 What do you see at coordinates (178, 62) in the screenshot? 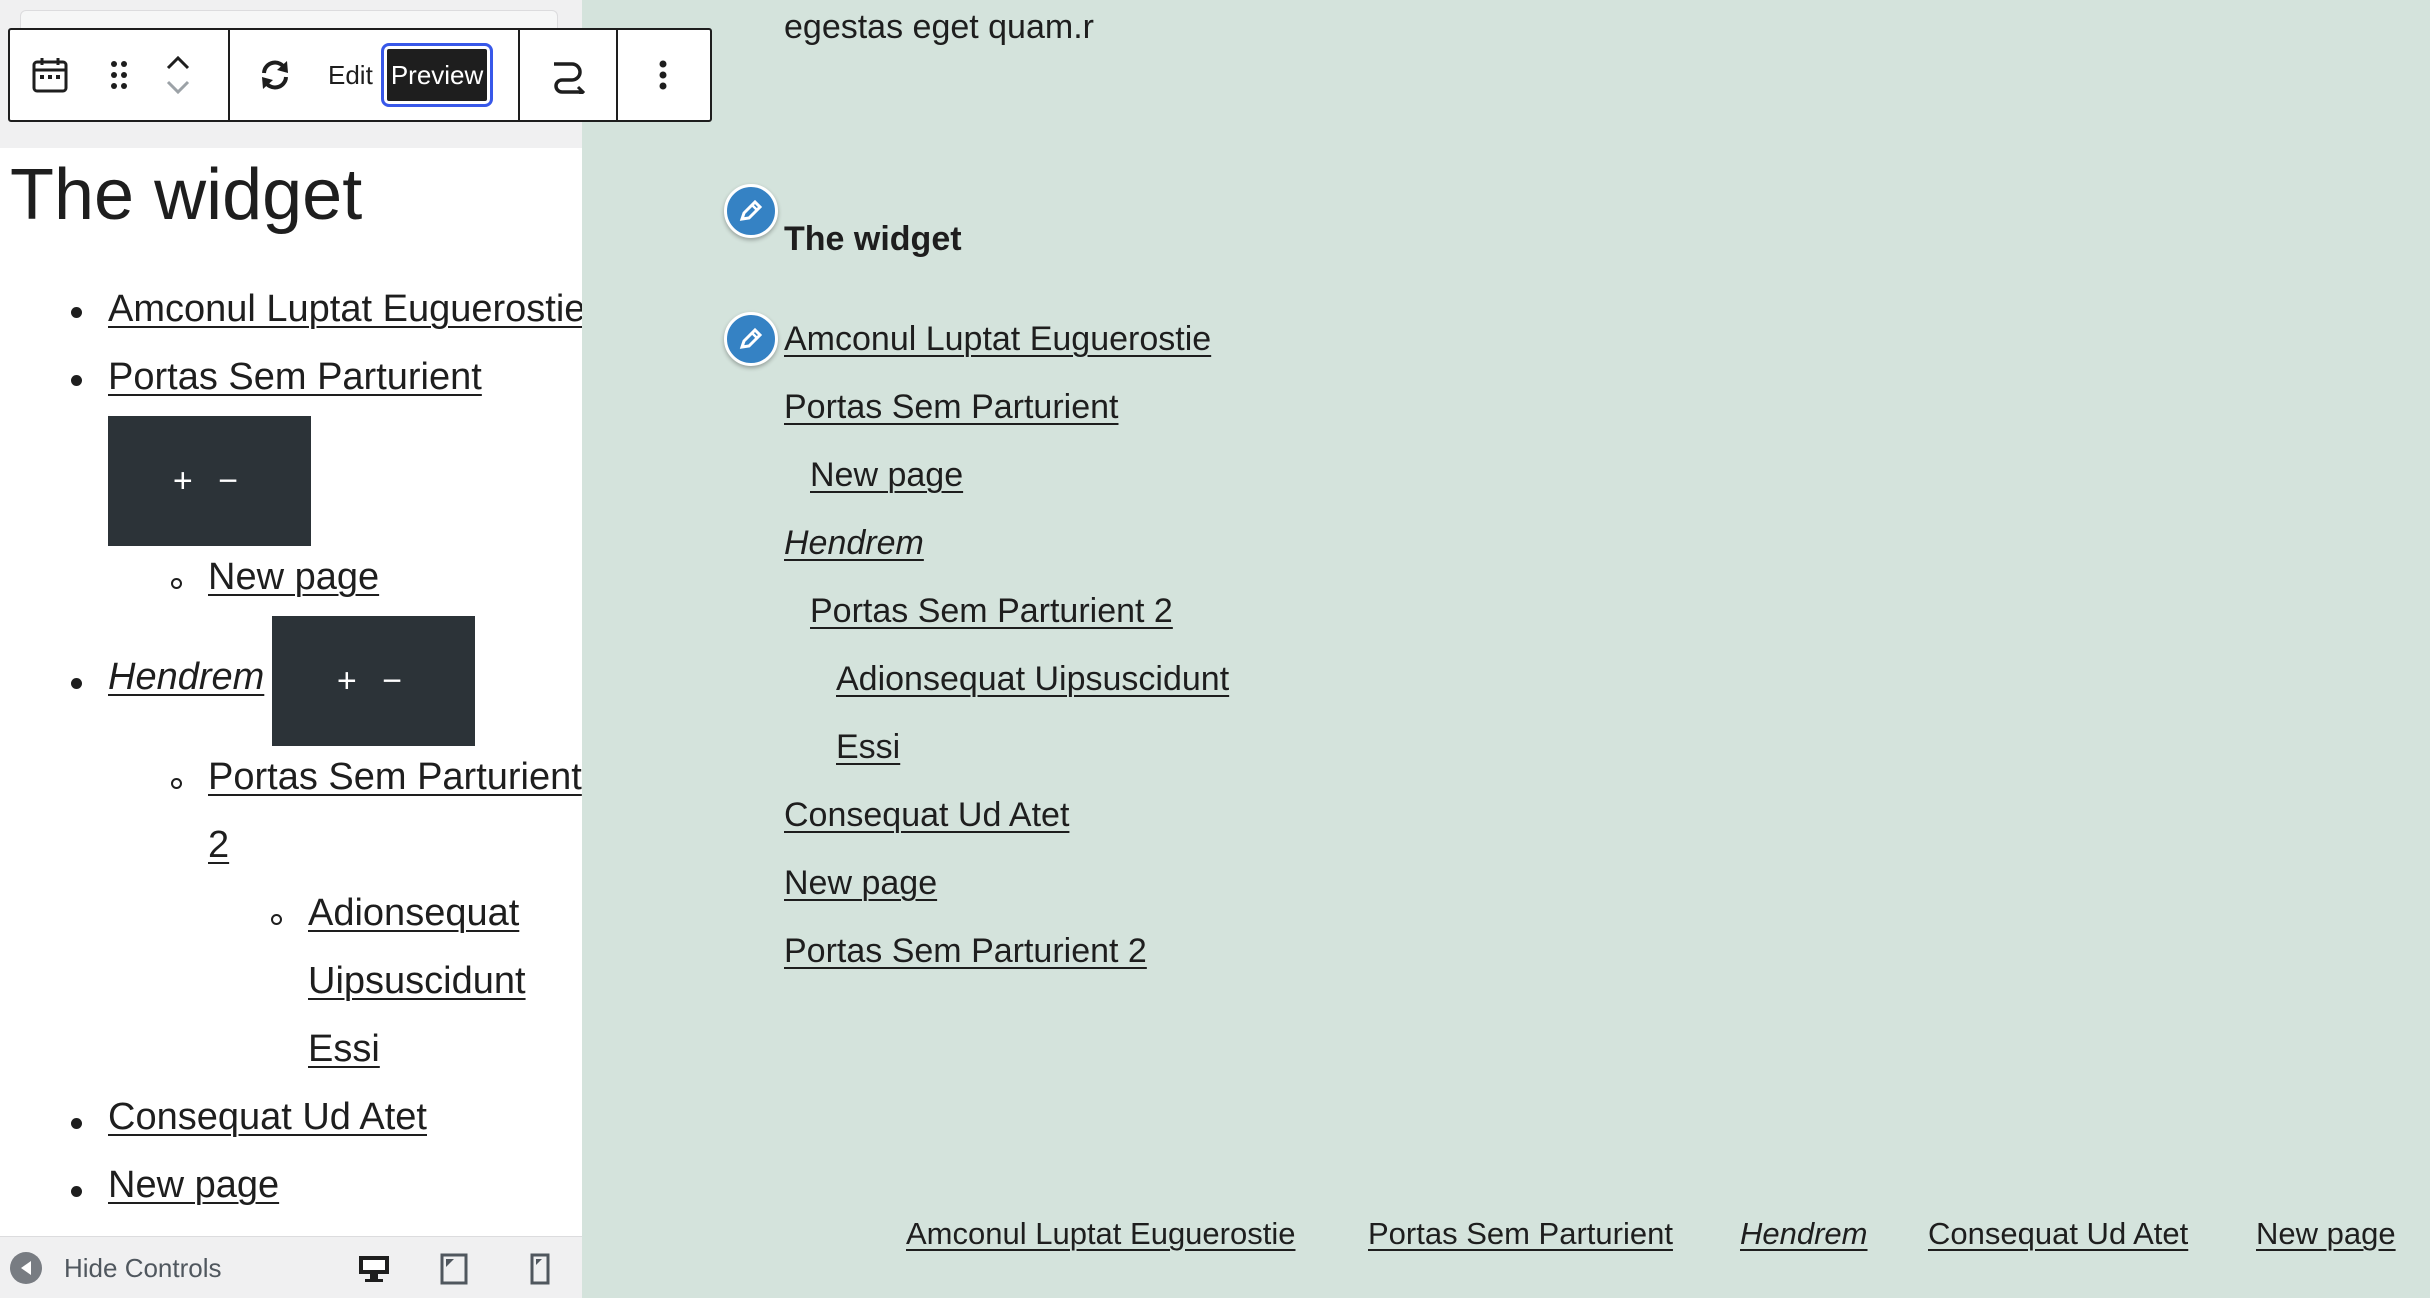
I see `chevron-up-icon` at bounding box center [178, 62].